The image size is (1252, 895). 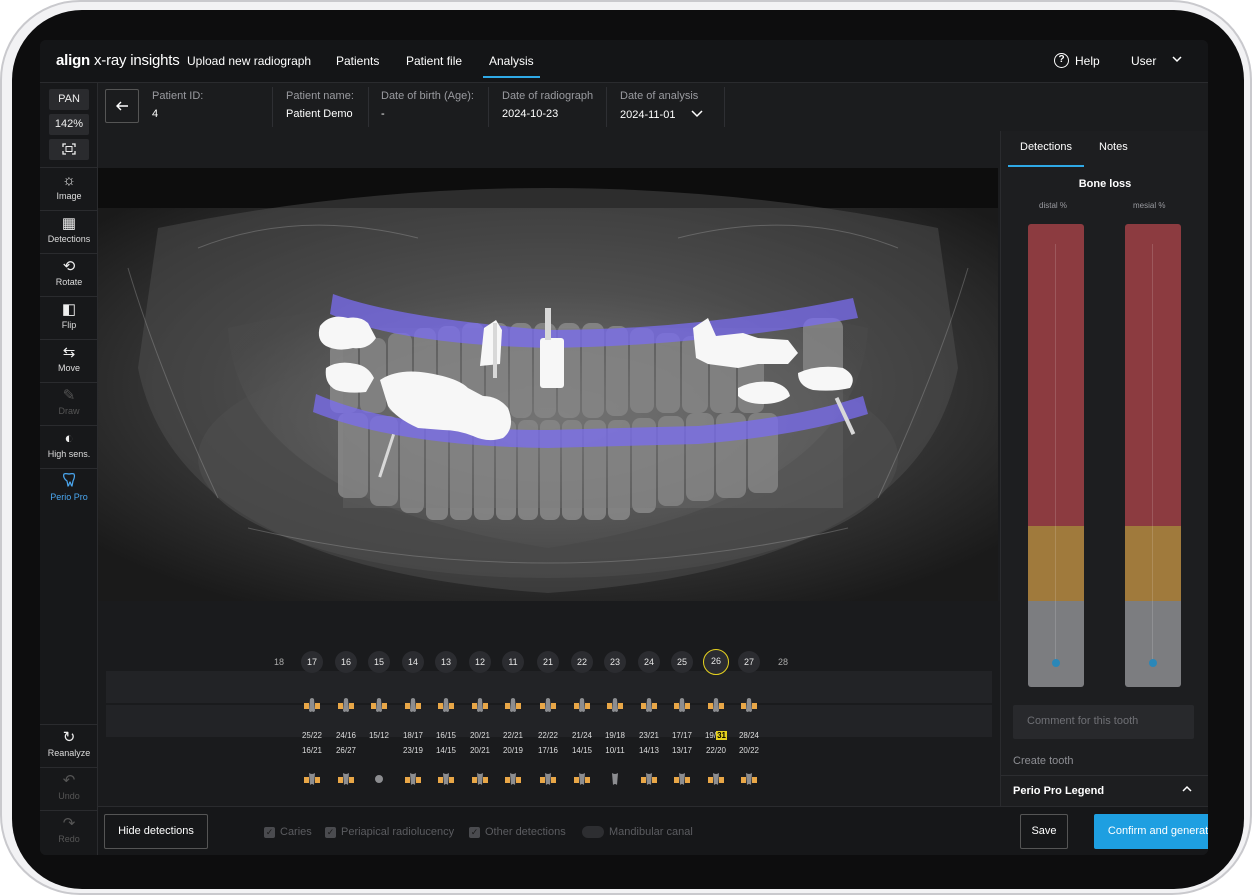 What do you see at coordinates (69, 831) in the screenshot?
I see `redo-button: ↷ Redo` at bounding box center [69, 831].